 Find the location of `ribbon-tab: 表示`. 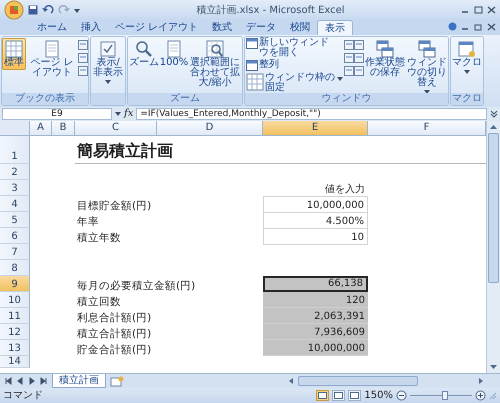

ribbon-tab: 表示 is located at coordinates (335, 27).